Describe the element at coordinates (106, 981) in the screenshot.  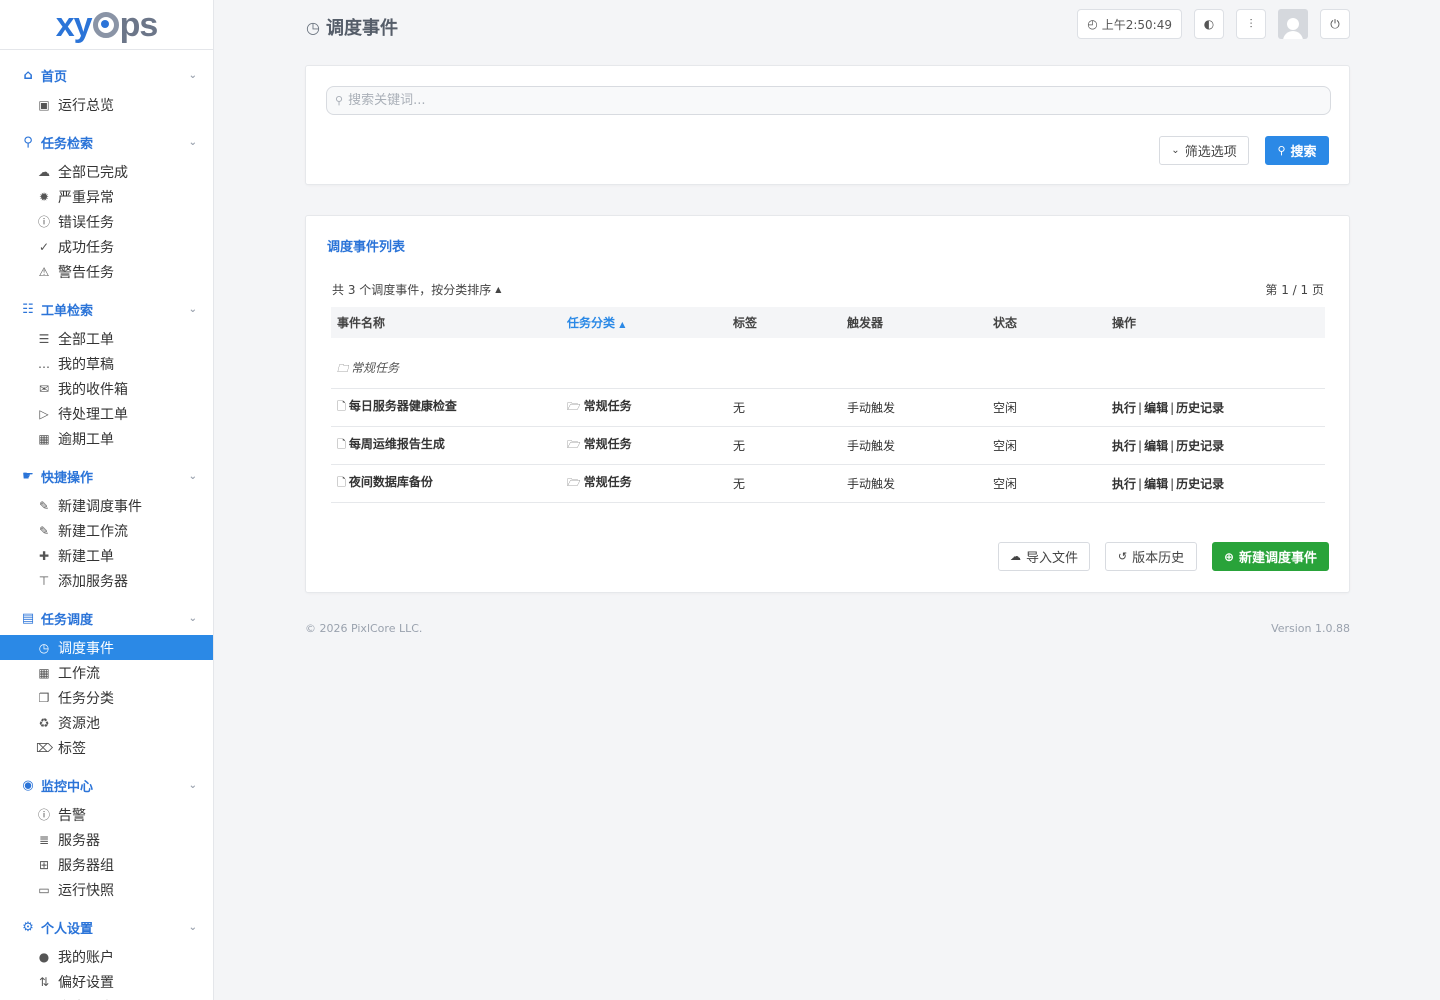
I see `sidebar-item-preferences: ⇅ 偏好设置` at that location.